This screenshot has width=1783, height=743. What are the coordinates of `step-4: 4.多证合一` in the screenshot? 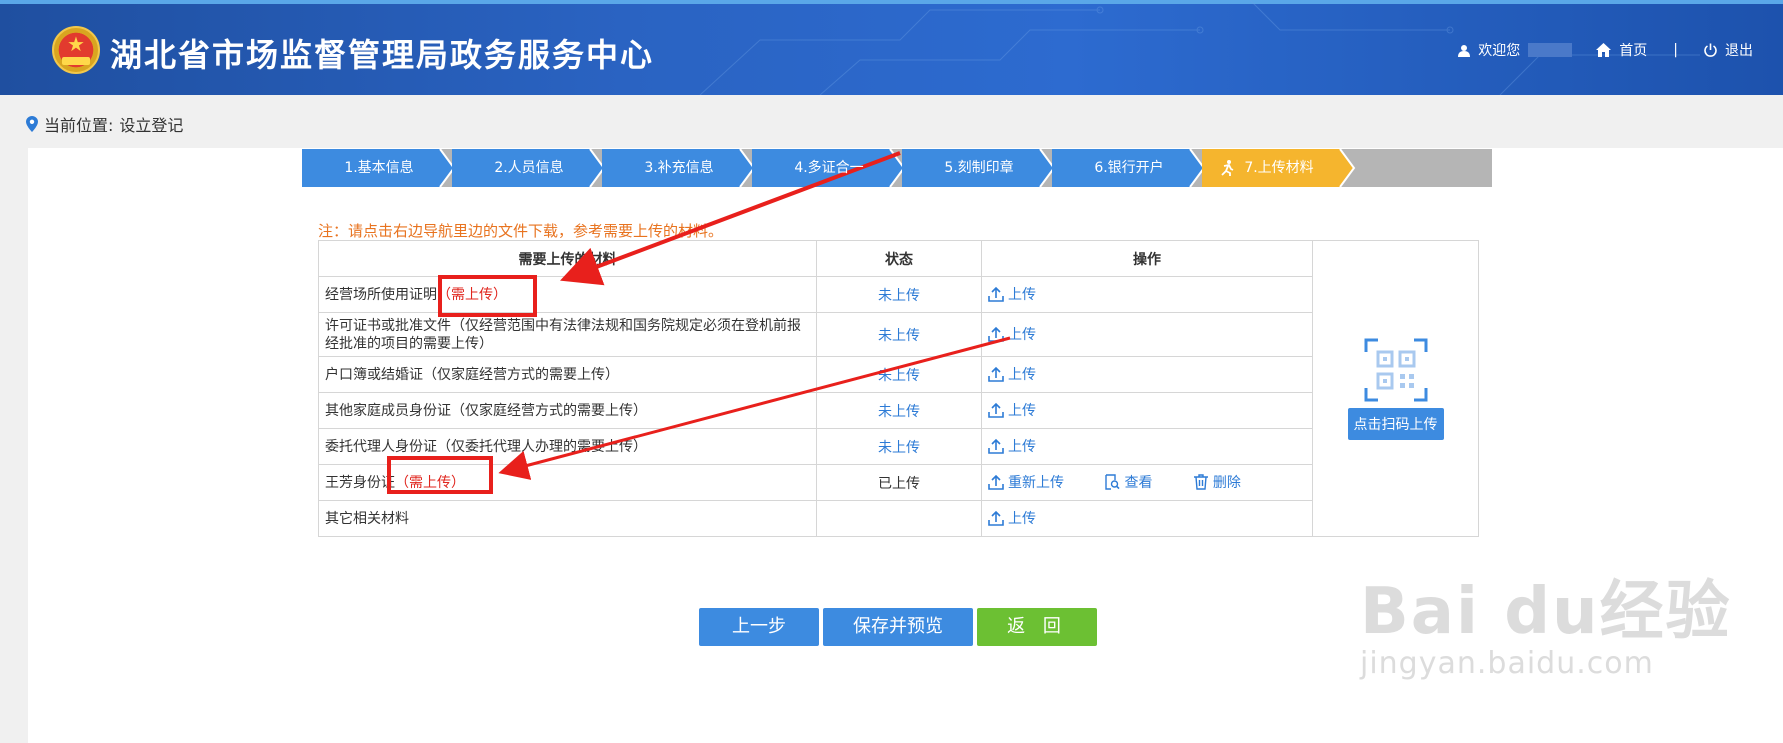 It's located at (829, 168).